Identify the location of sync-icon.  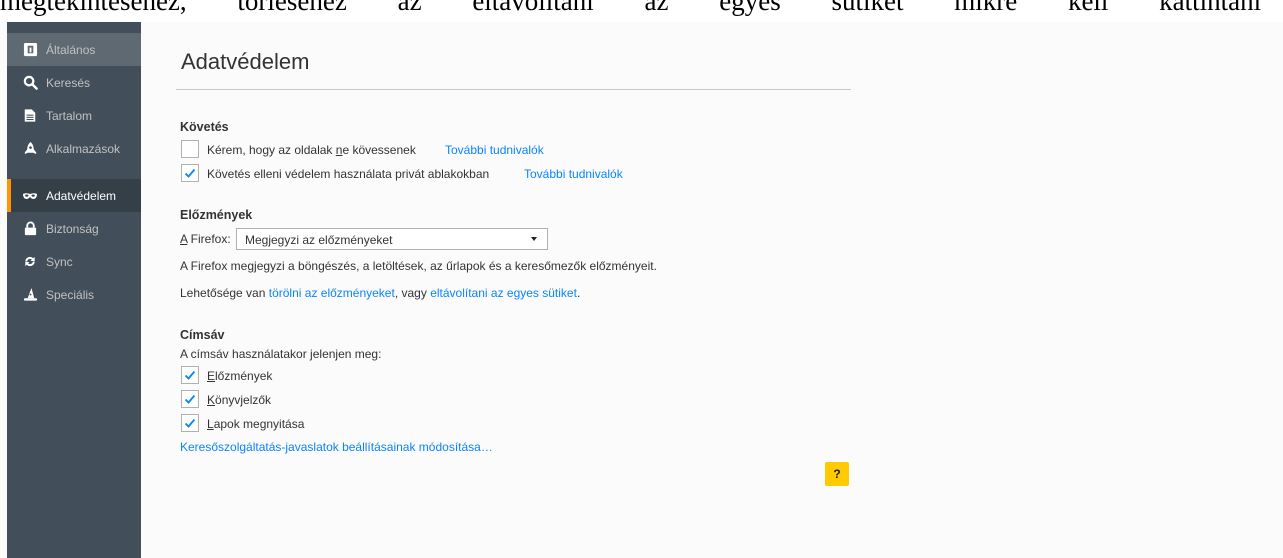
(30, 262).